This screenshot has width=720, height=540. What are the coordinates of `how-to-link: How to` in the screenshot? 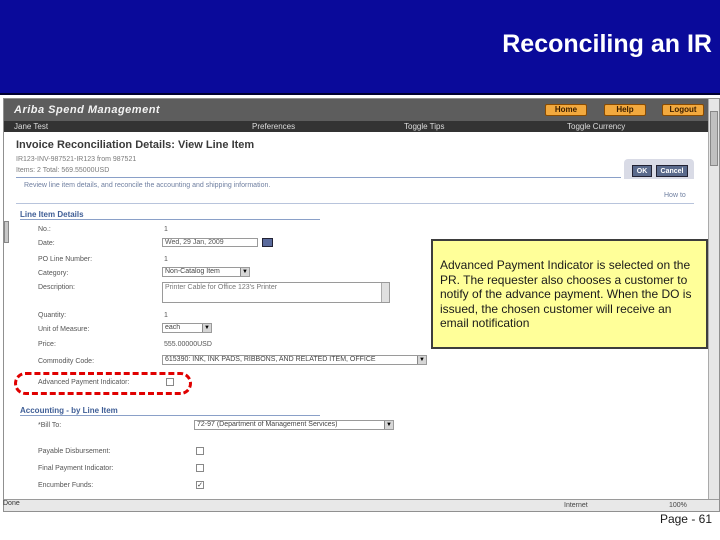 It's located at (675, 195).